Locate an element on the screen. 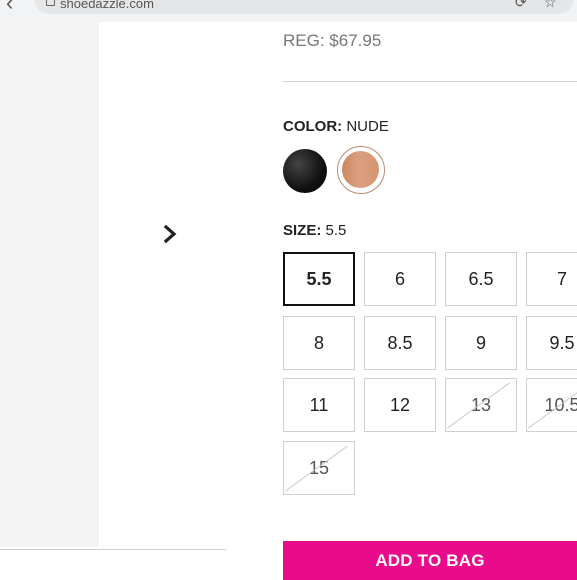  chevron-right-icon is located at coordinates (170, 234).